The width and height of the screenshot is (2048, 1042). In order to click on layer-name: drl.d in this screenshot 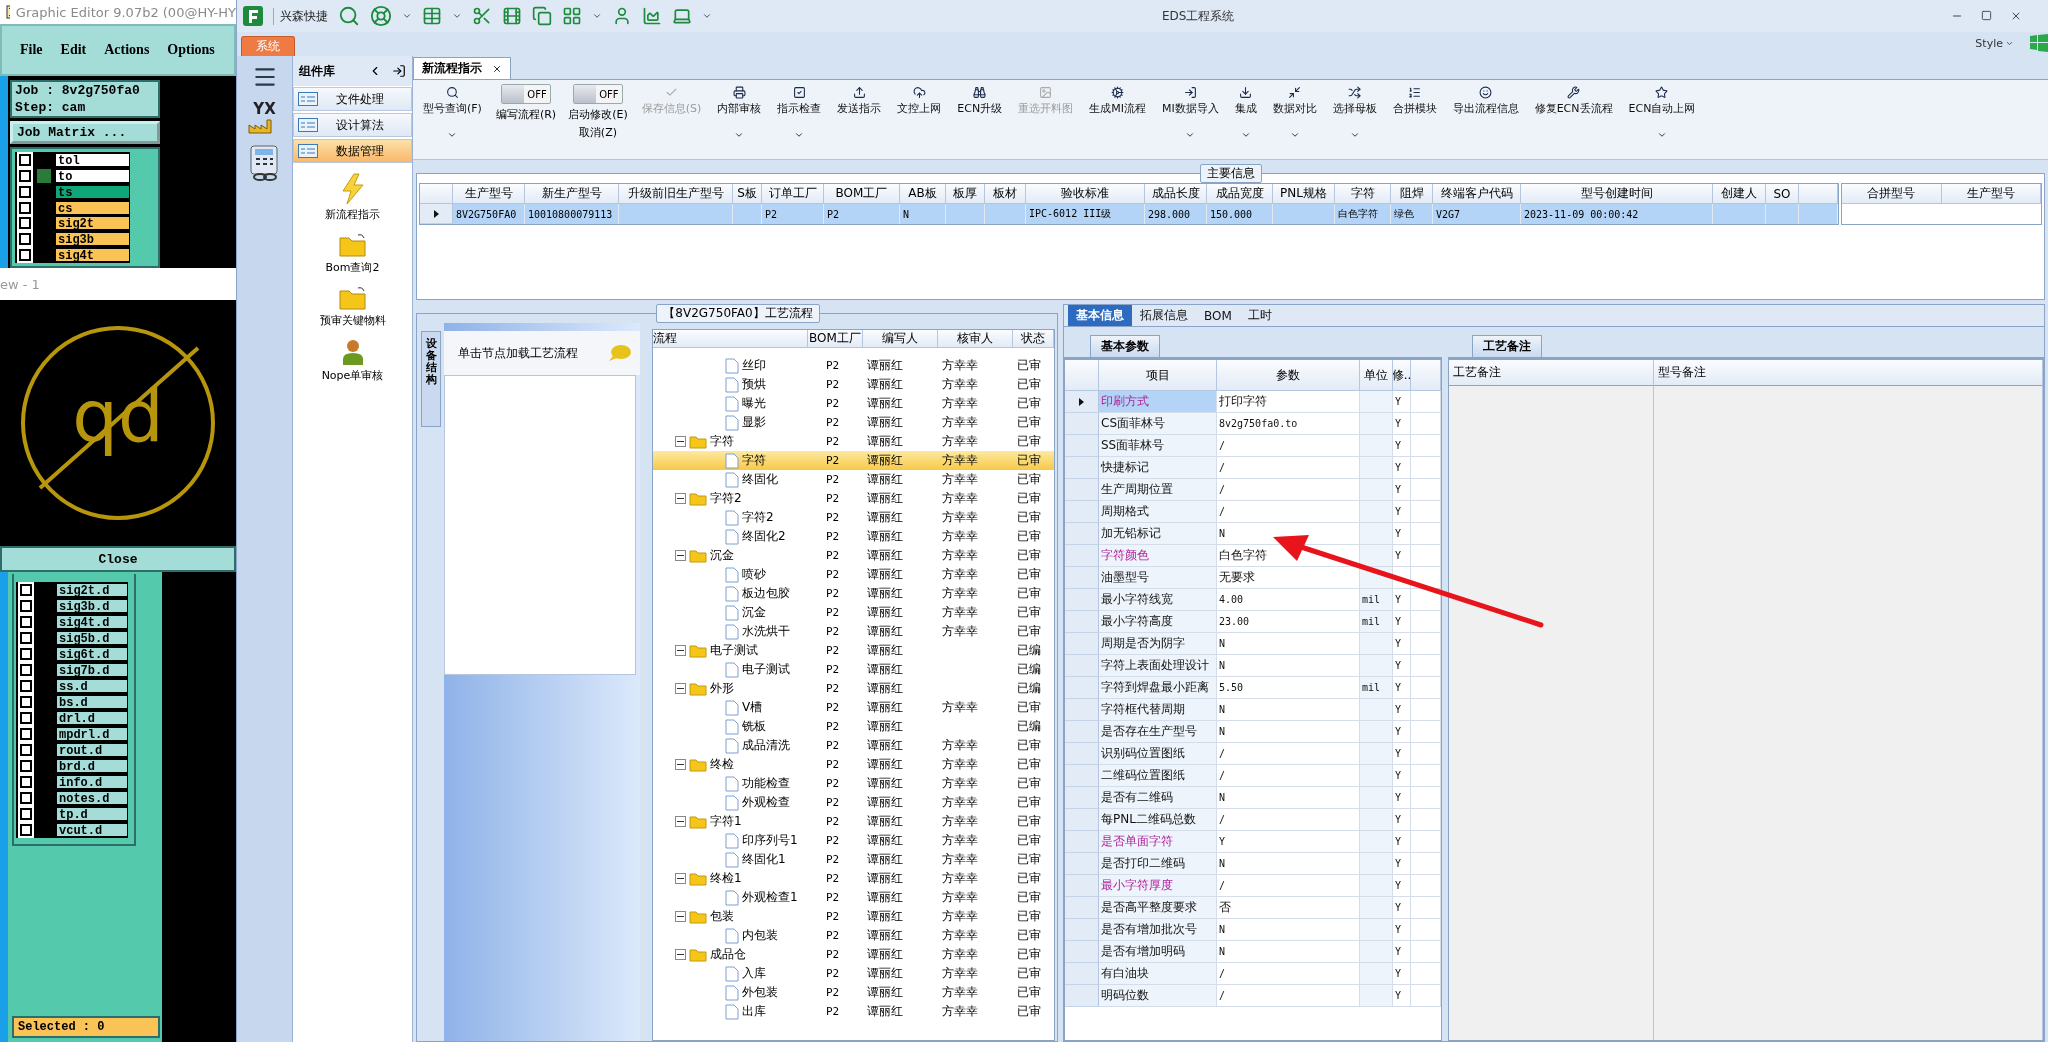, I will do `click(92, 718)`.